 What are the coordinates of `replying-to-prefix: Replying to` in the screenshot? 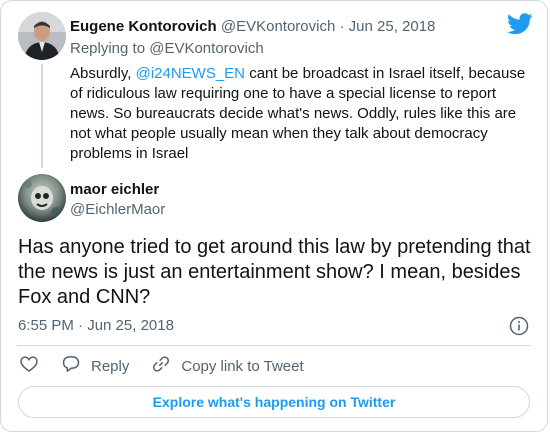 It's located at (108, 48).